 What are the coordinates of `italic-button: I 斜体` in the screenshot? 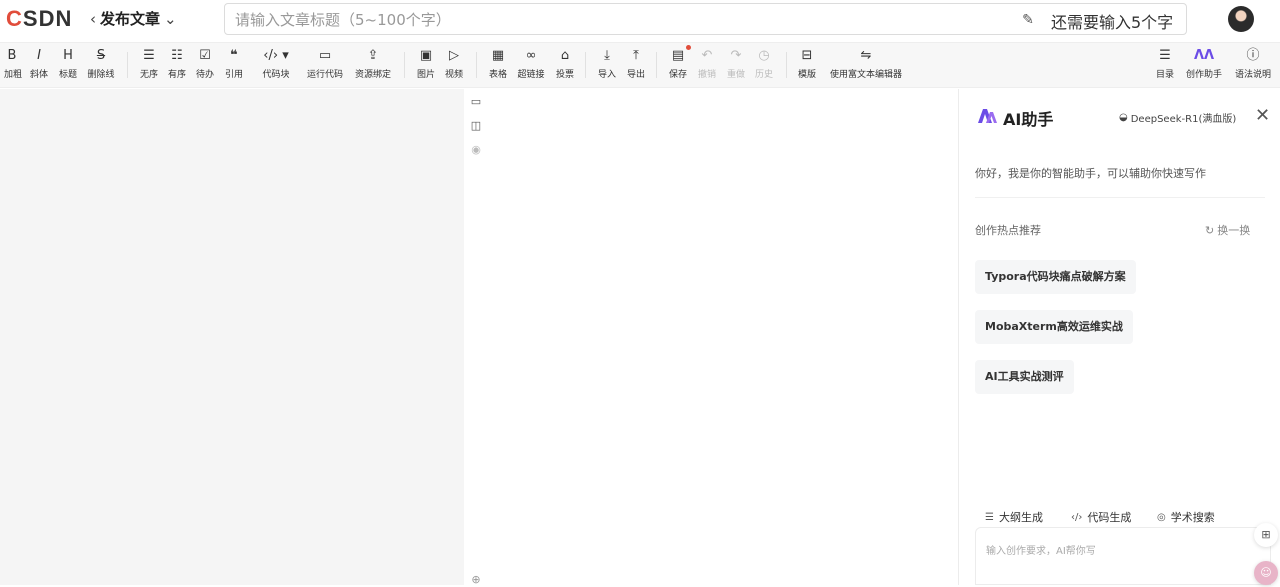 It's located at (39, 63).